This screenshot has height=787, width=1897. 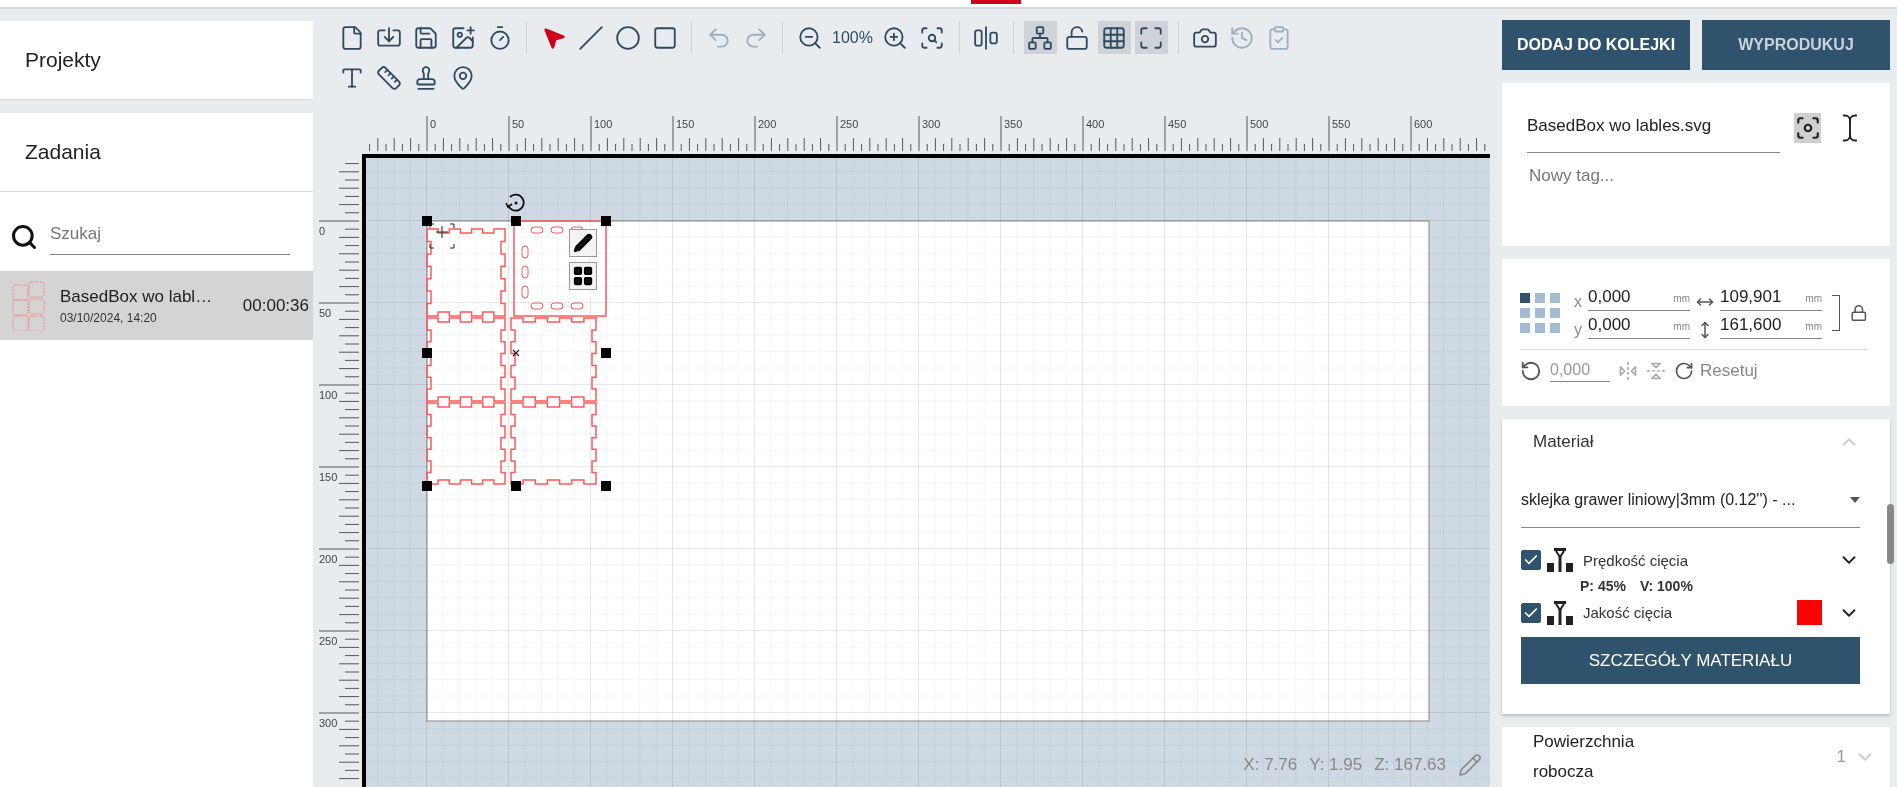 I want to click on coordinate-readout: Y: 1.95, so click(x=1336, y=765).